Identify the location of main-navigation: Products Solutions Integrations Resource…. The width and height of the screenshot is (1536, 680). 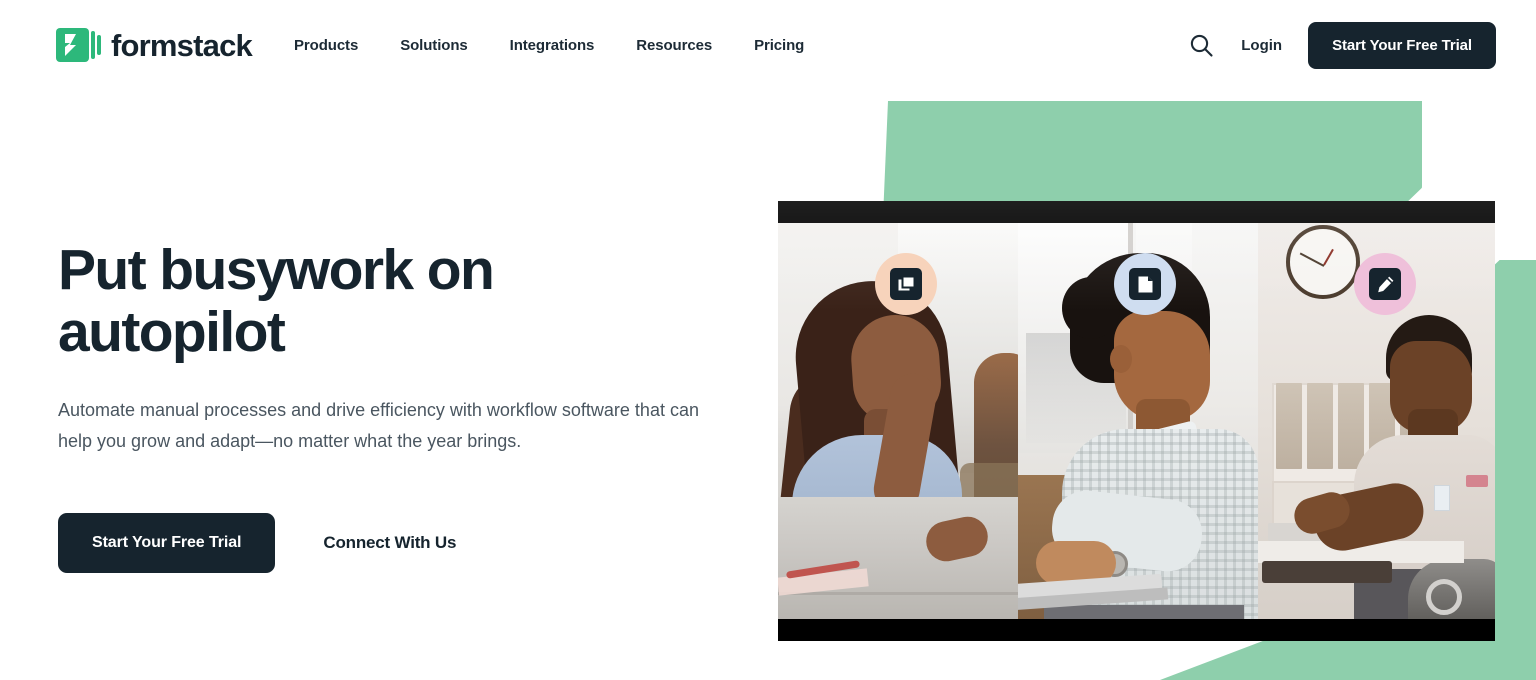
(549, 45).